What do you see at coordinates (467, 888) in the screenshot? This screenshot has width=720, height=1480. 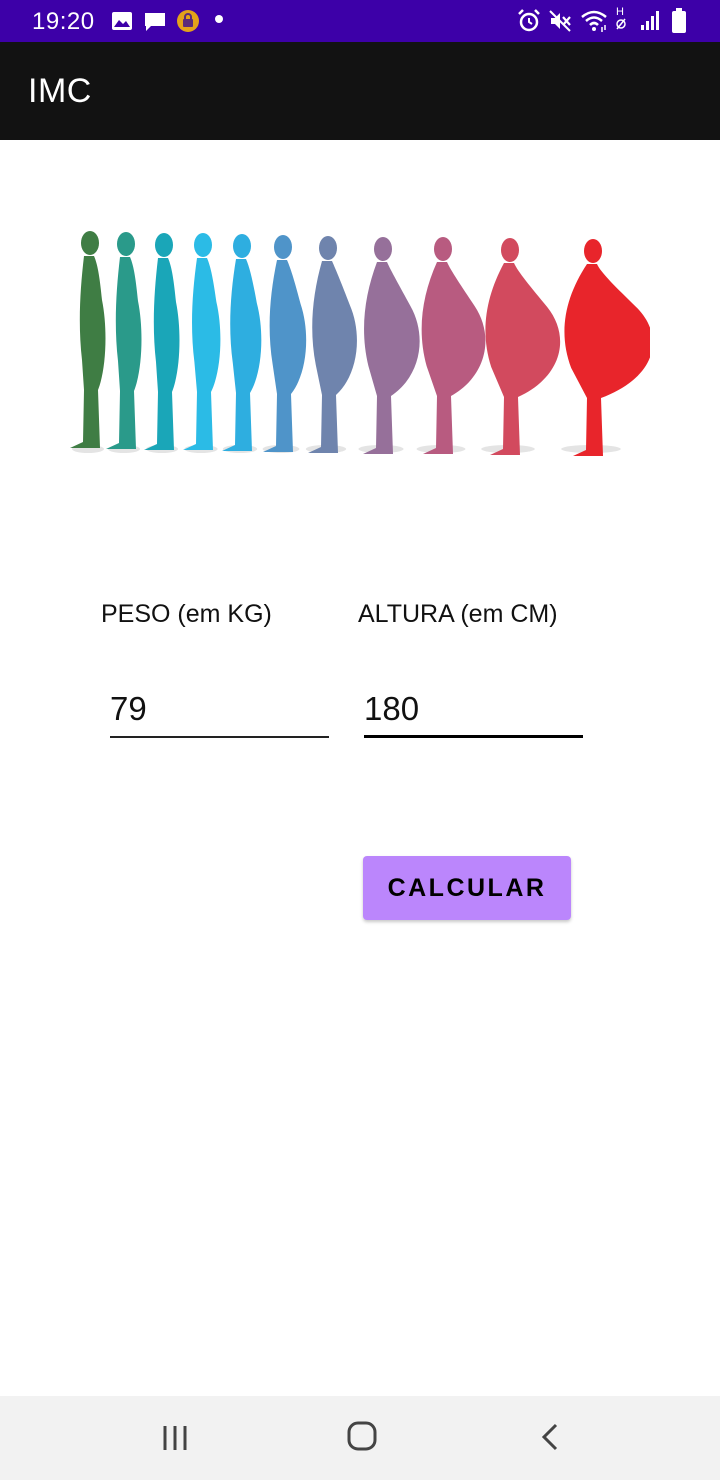 I see `calcular-button: CALCULAR` at bounding box center [467, 888].